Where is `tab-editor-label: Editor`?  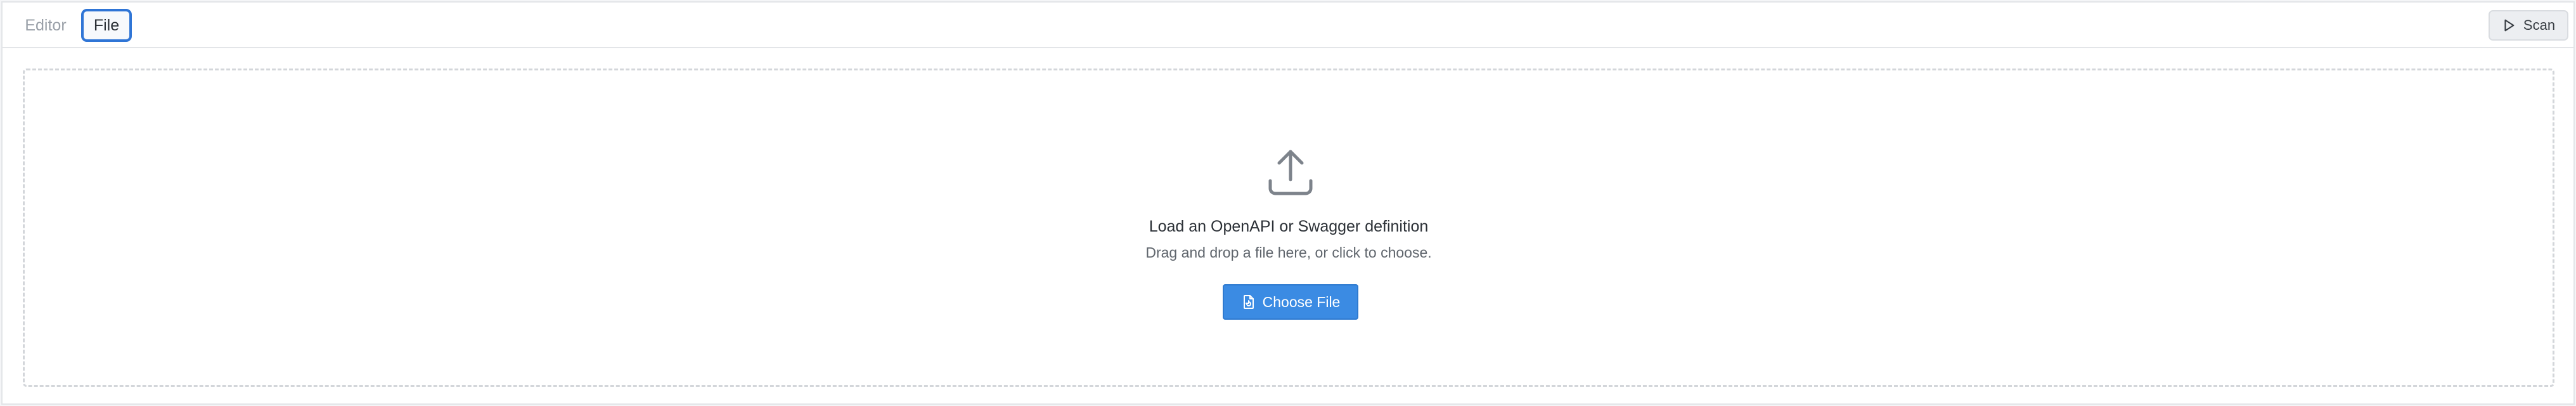
tab-editor-label: Editor is located at coordinates (46, 25).